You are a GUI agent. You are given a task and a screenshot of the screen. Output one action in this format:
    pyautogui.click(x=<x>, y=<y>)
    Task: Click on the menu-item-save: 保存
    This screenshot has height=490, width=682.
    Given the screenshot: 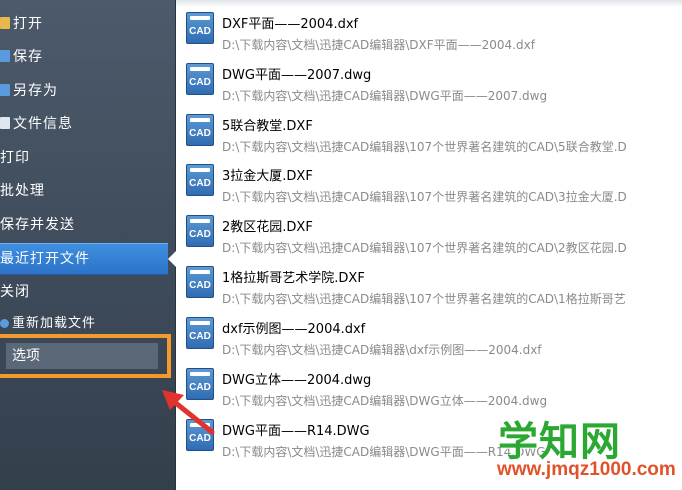 What is the action you would take?
    pyautogui.click(x=84, y=57)
    